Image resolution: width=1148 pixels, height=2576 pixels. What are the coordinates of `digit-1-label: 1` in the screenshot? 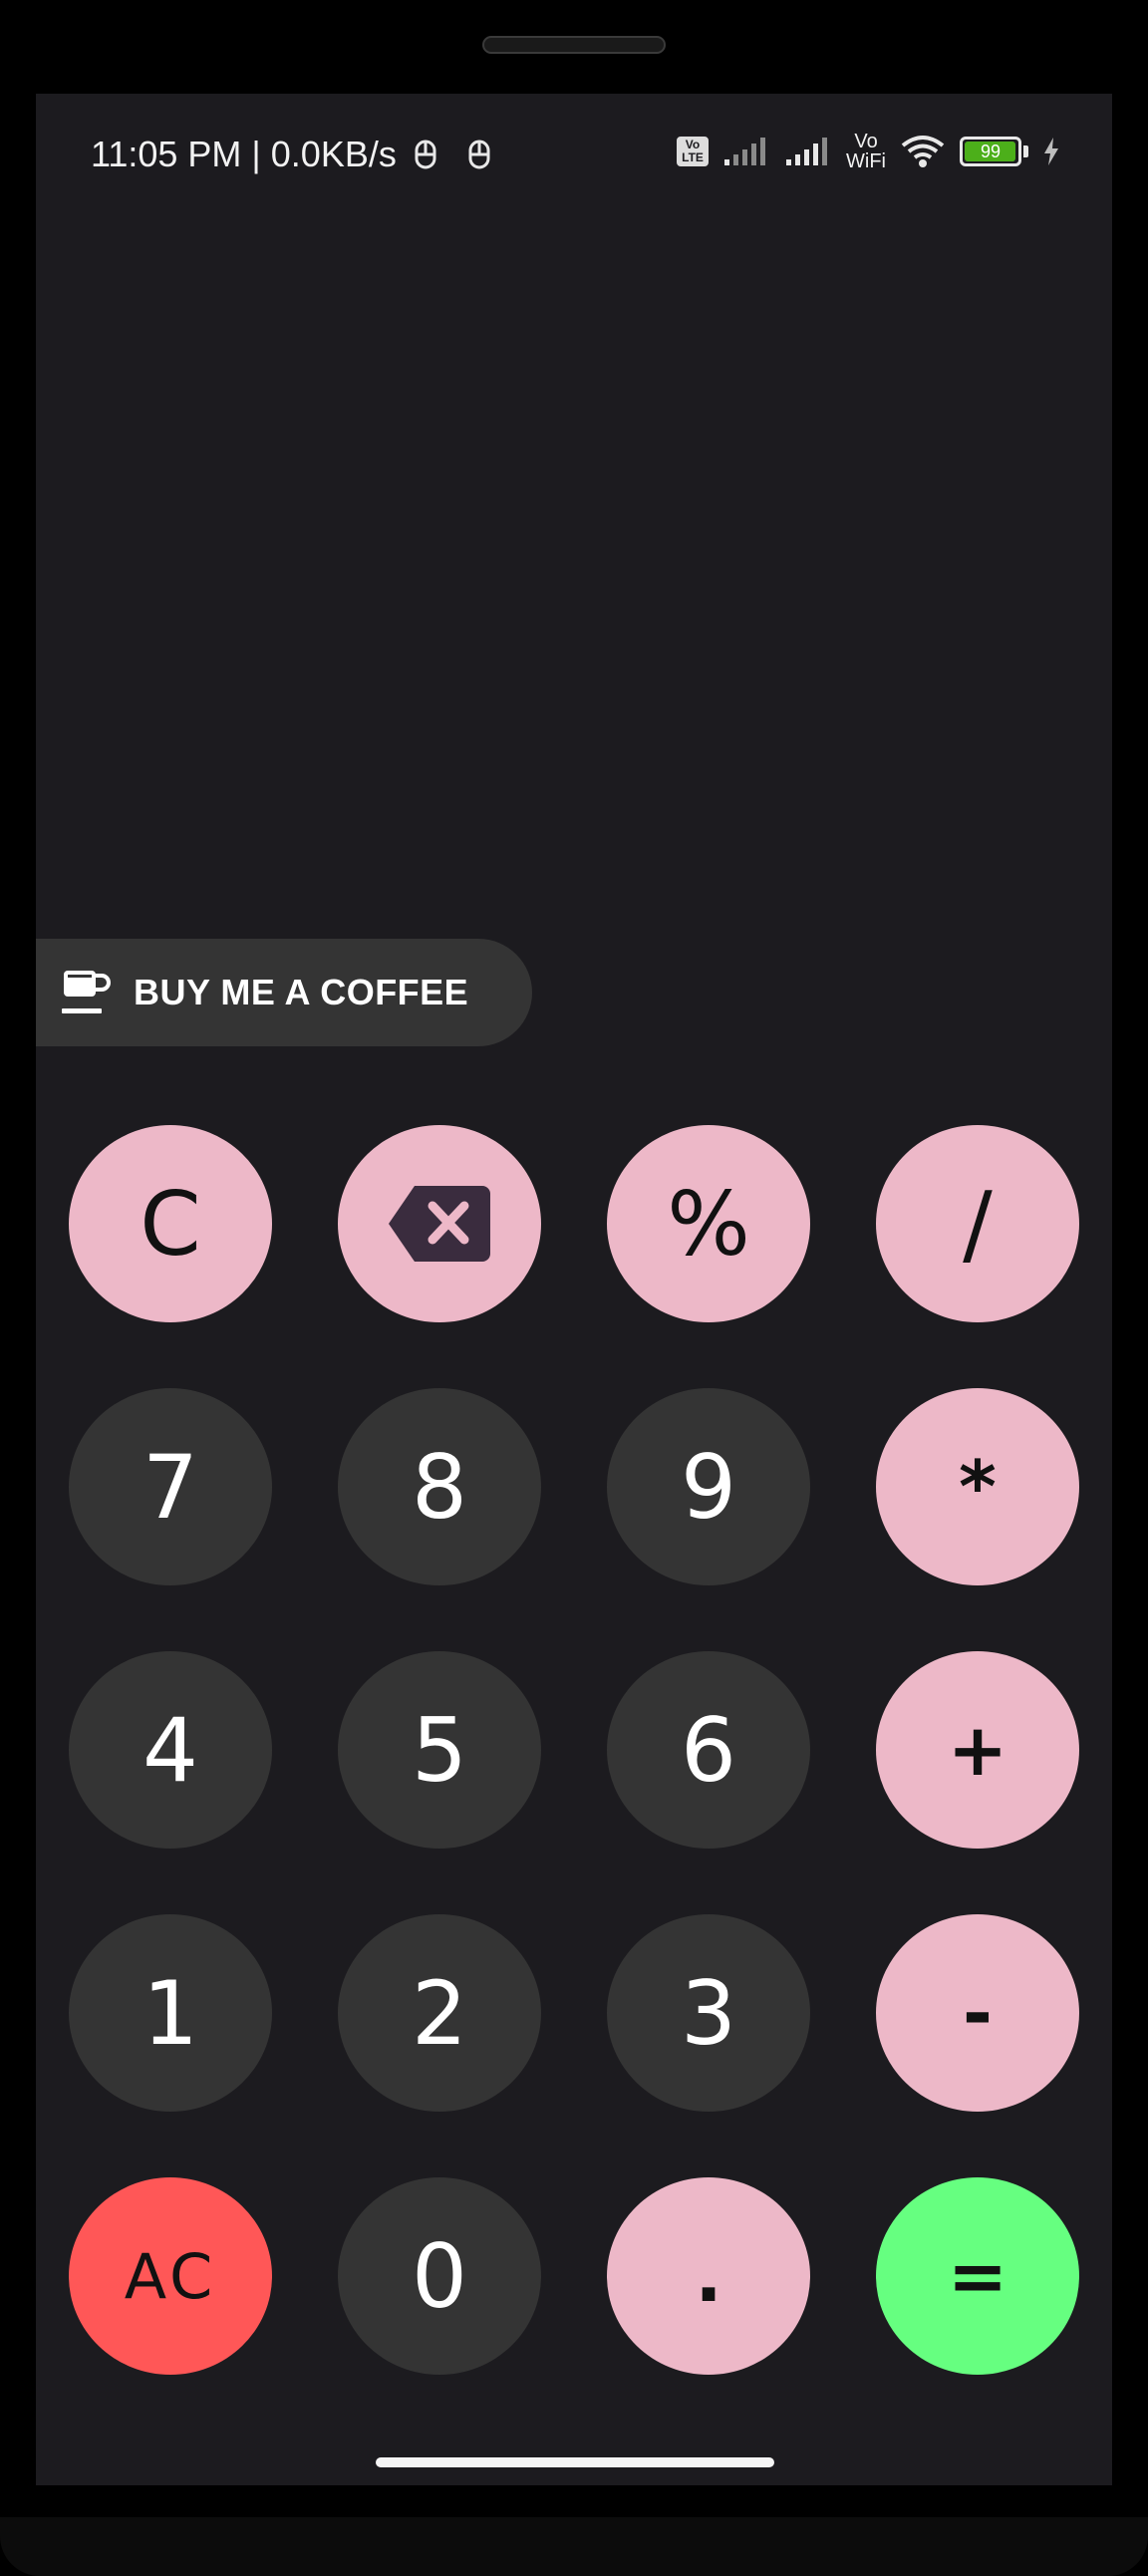 It's located at (170, 2013).